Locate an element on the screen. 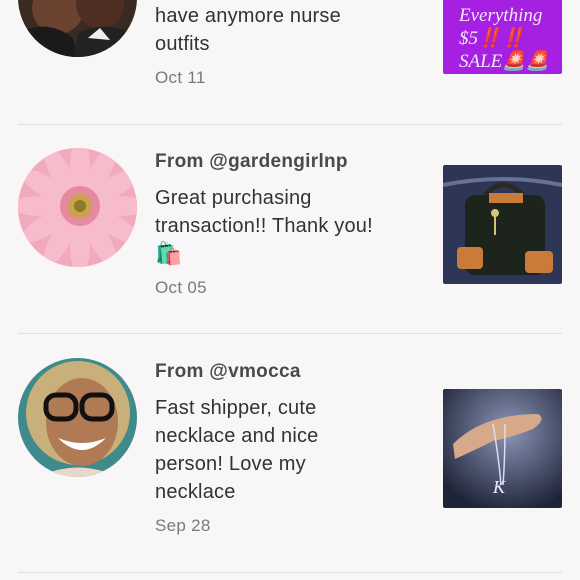 The image size is (580, 580). review-date: Sep 28 is located at coordinates (183, 525).